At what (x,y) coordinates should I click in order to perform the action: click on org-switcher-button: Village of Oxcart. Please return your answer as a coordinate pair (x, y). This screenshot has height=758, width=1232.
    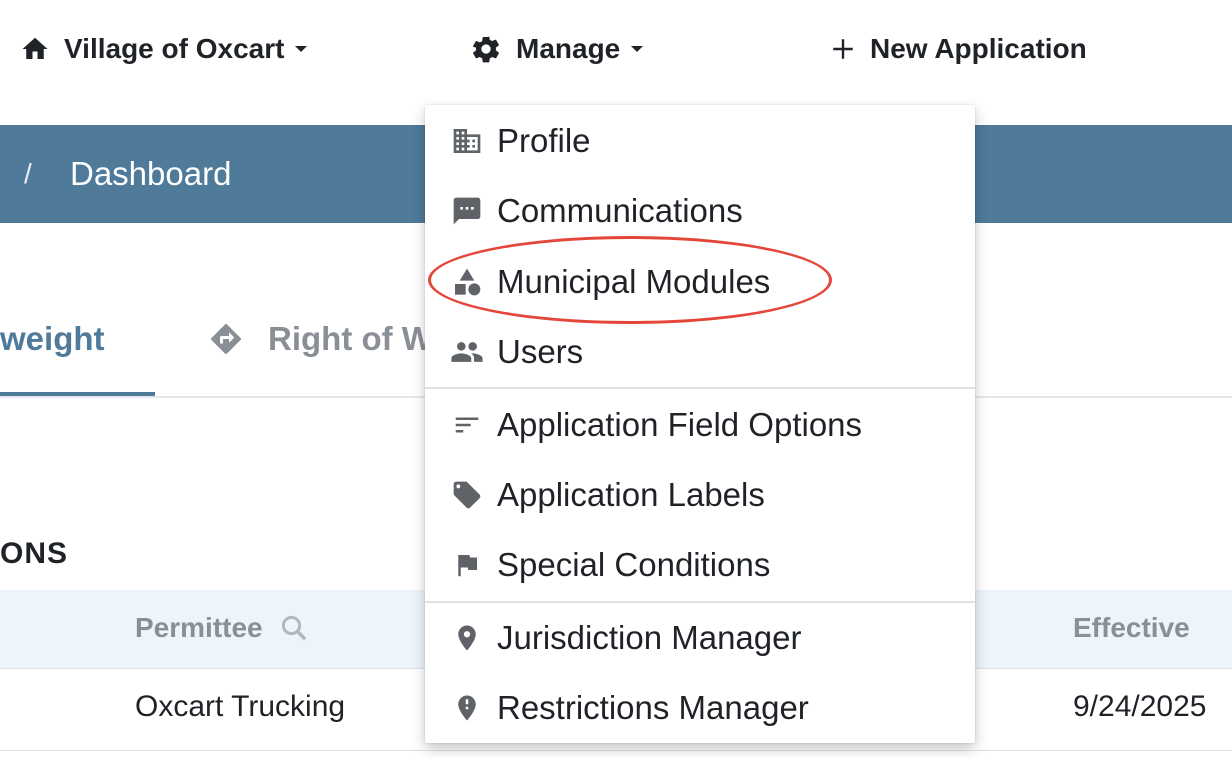
    Looking at the image, I should click on (164, 49).